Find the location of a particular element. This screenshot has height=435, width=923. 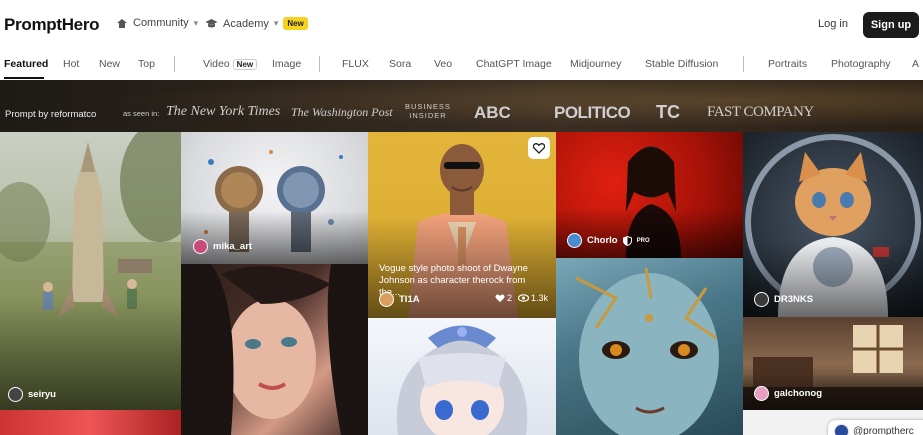

eye-icon is located at coordinates (524, 298).